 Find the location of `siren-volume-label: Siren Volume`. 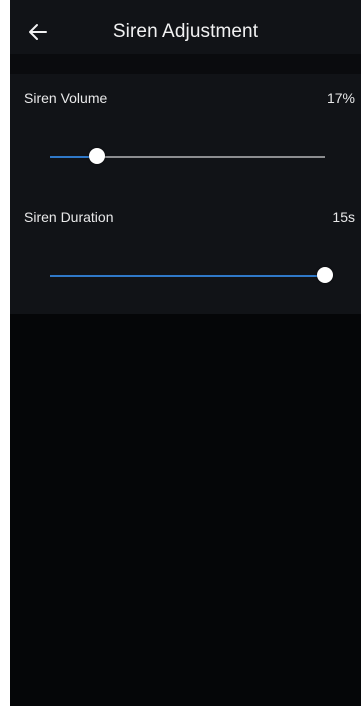

siren-volume-label: Siren Volume is located at coordinates (66, 98).